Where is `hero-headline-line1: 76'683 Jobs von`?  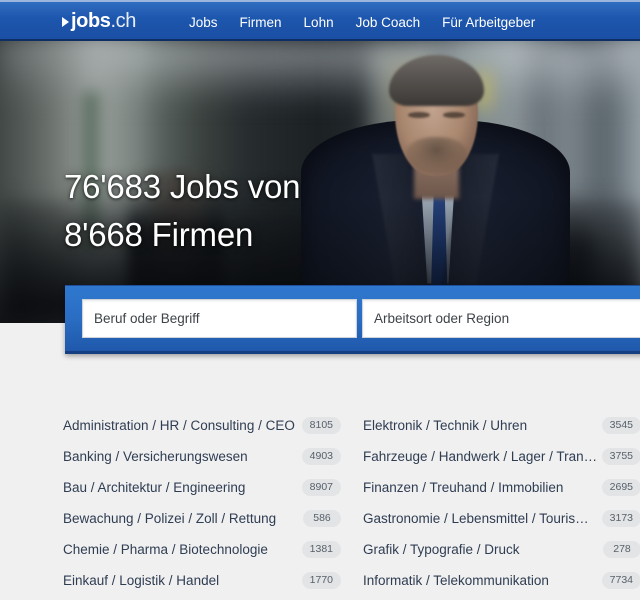 hero-headline-line1: 76'683 Jobs von is located at coordinates (182, 186).